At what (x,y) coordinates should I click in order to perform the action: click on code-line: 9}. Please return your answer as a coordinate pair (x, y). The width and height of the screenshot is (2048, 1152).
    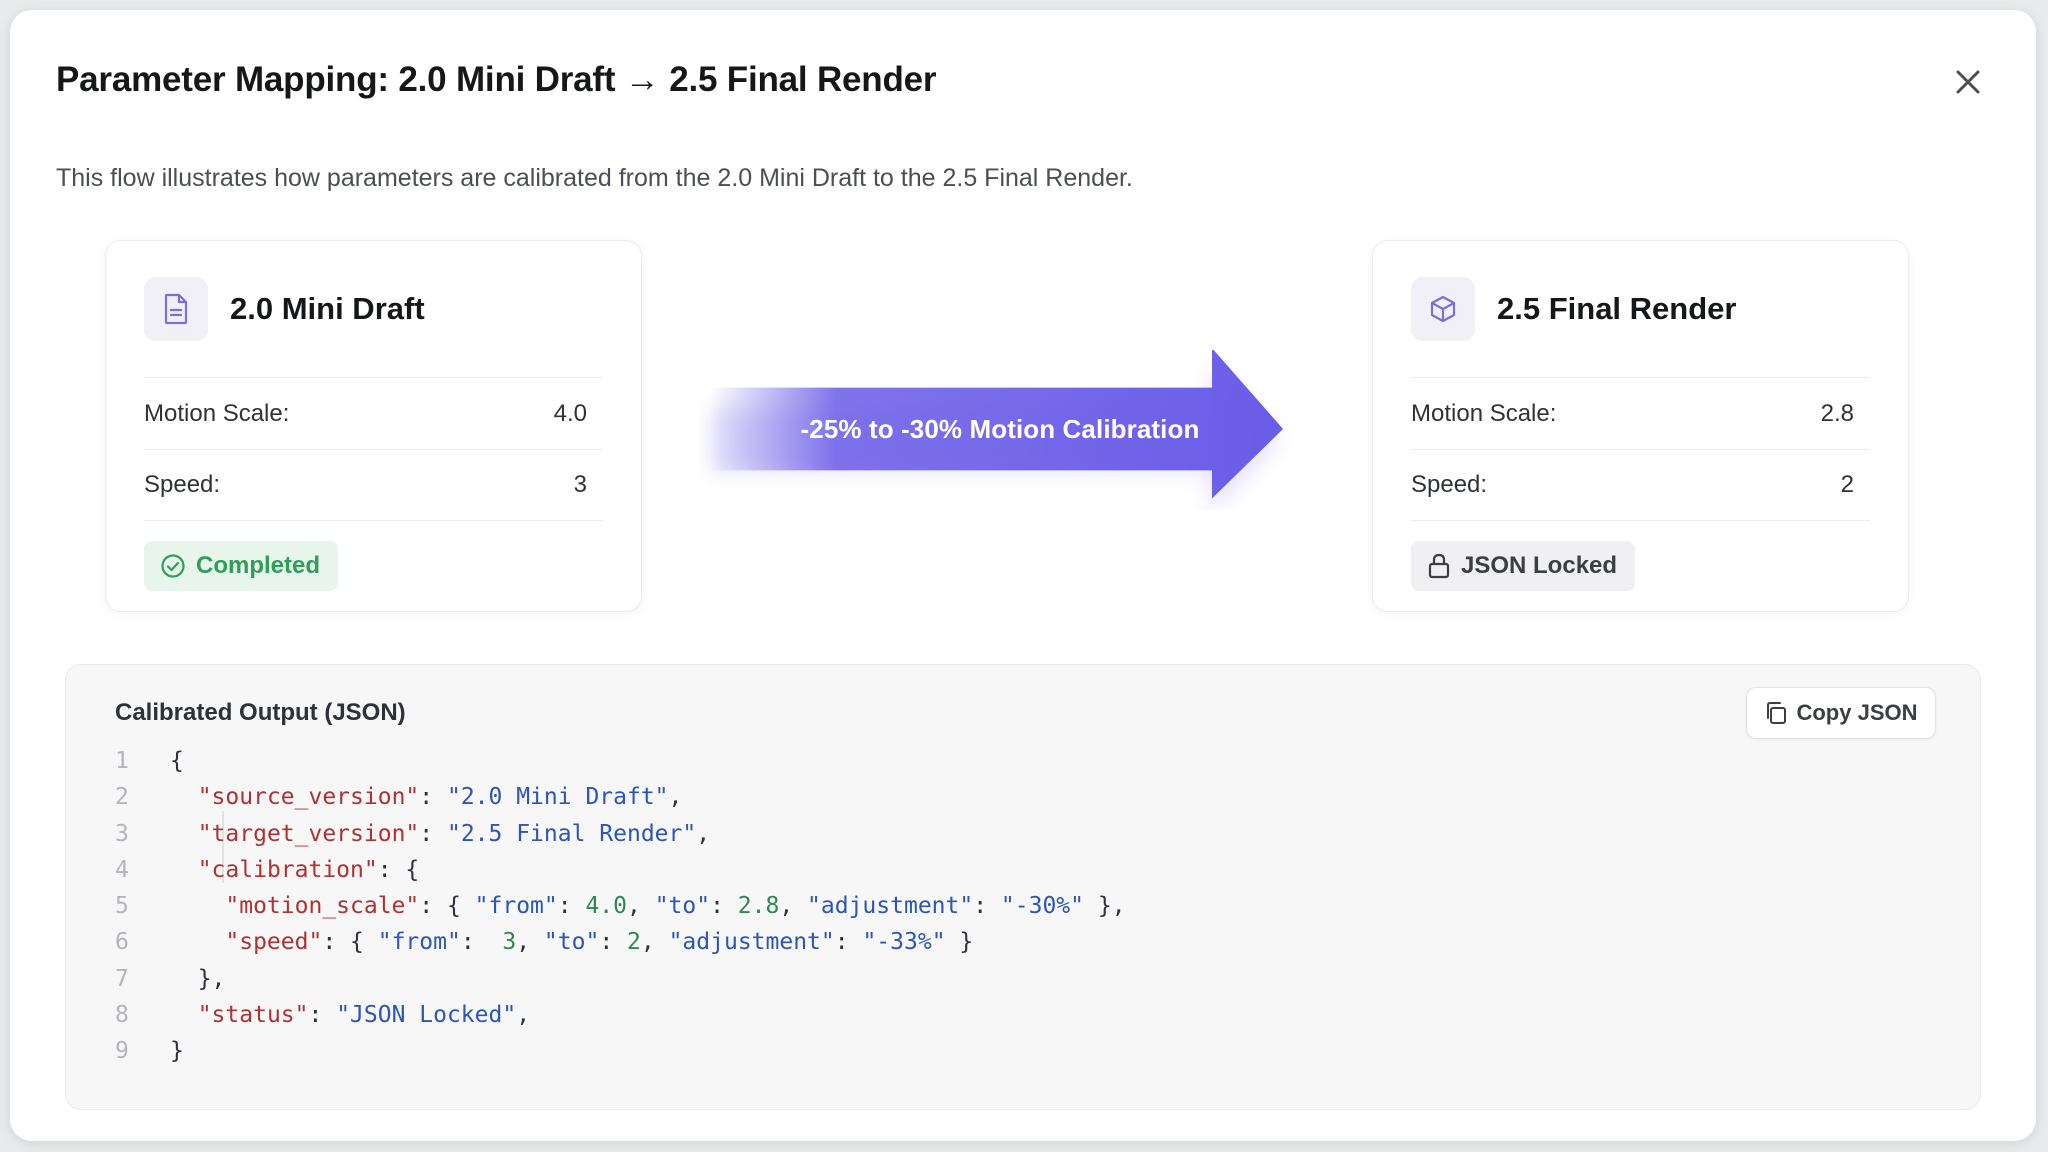
    Looking at the image, I should click on (1037, 1051).